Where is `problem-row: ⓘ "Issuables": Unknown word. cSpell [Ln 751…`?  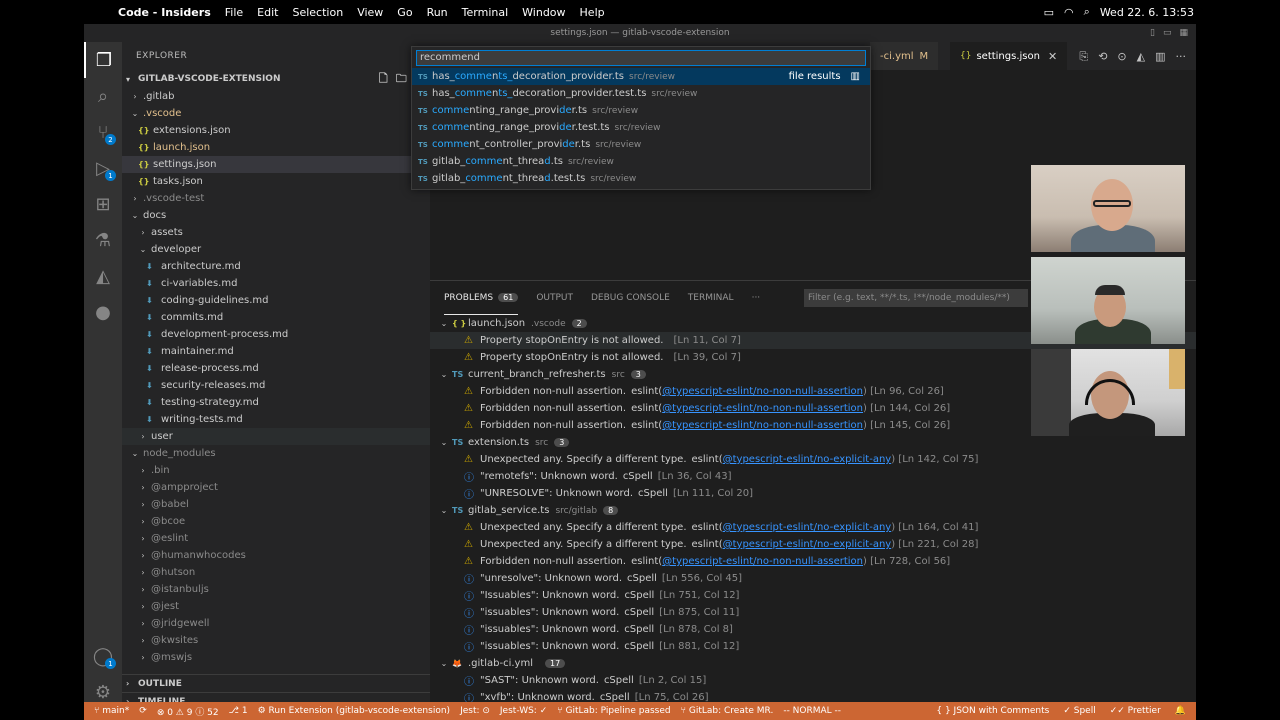 problem-row: ⓘ "Issuables": Unknown word. cSpell [Ln 751… is located at coordinates (813, 595).